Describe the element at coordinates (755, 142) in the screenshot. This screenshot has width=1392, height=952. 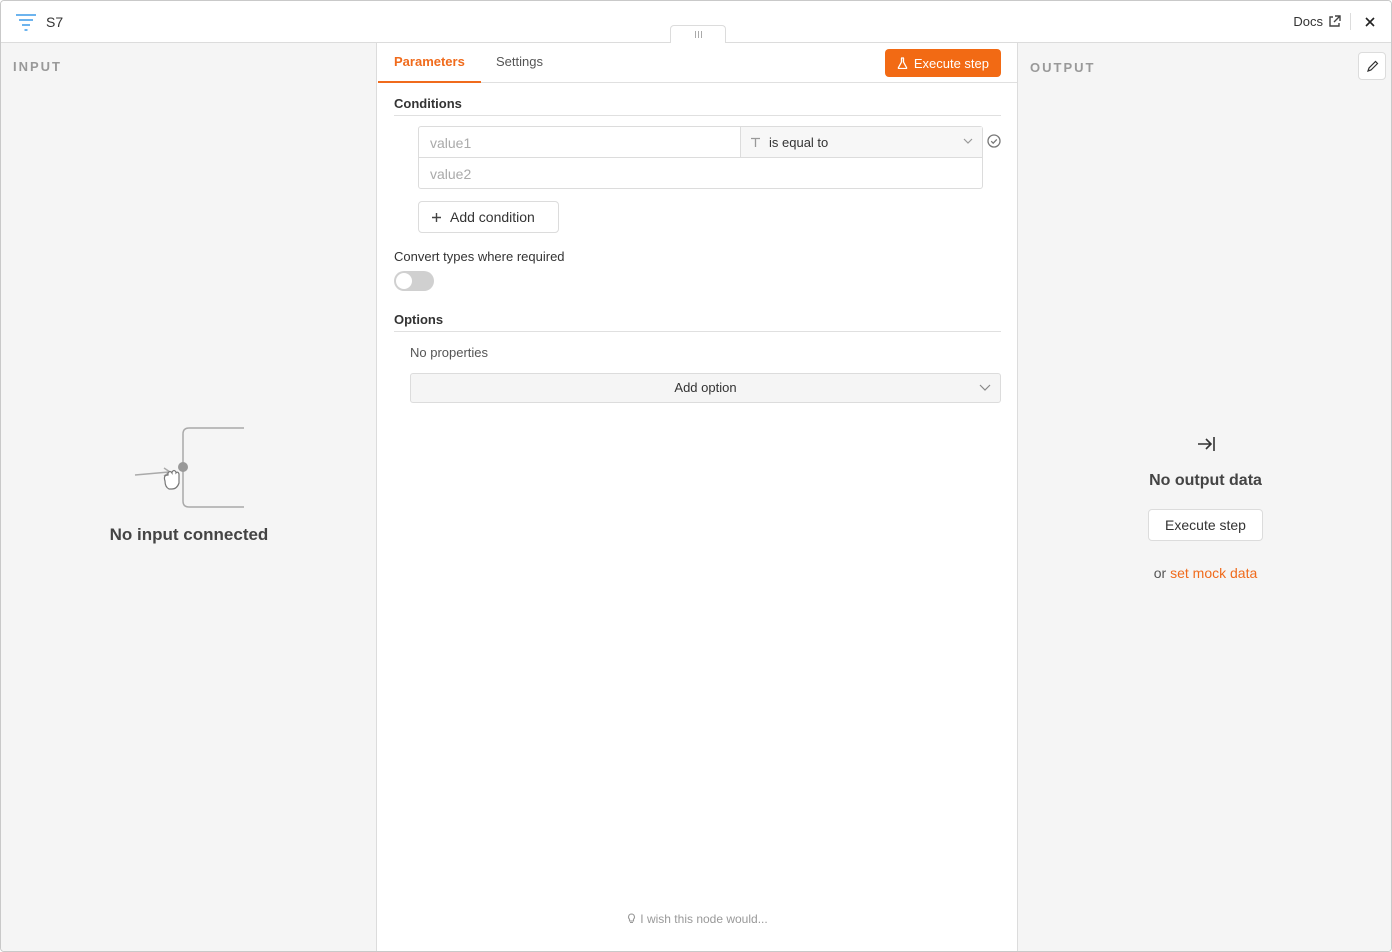
I see `text-type-icon` at that location.